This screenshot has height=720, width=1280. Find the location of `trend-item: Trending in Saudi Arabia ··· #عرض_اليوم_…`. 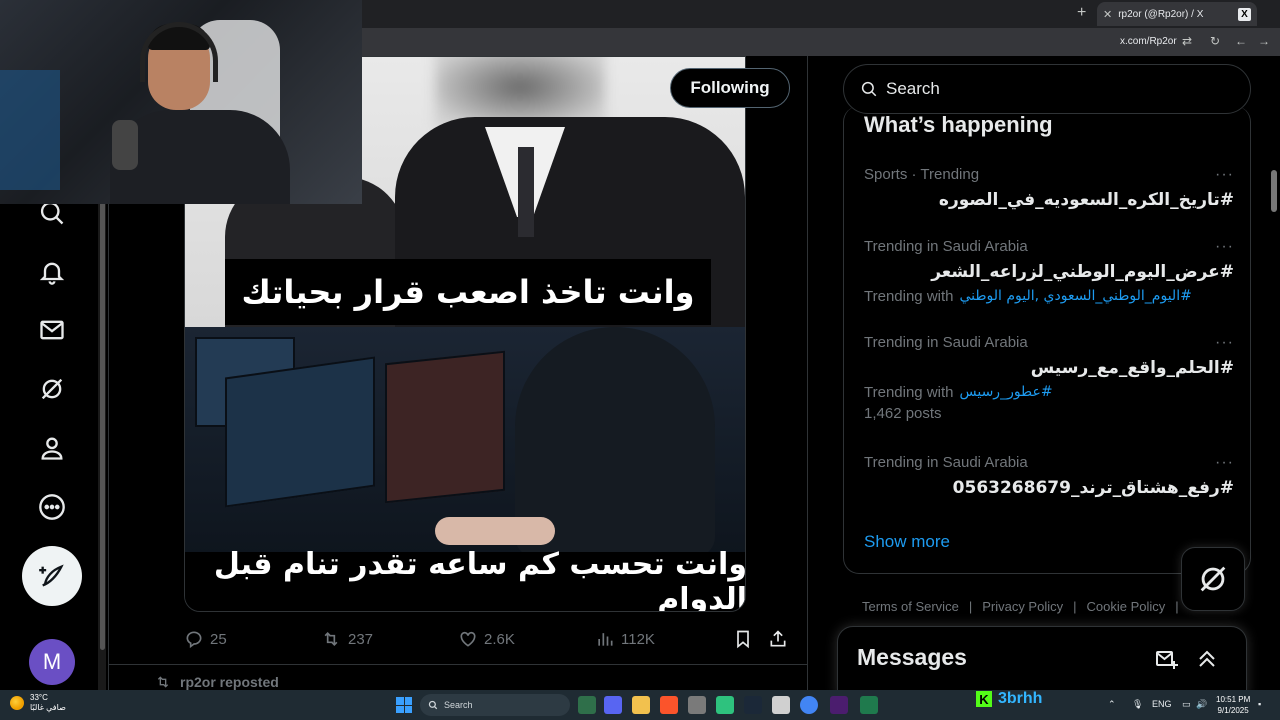

trend-item: Trending in Saudi Arabia ··· #عرض_اليوم_… is located at coordinates (1049, 271).